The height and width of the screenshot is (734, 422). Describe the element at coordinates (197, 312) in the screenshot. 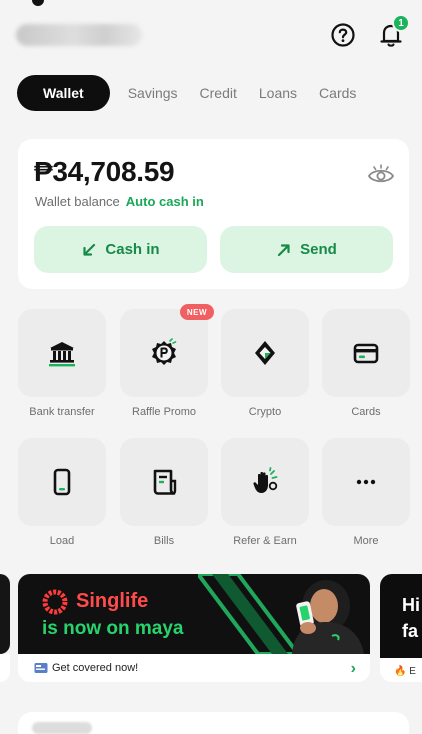

I see `new-badge: NEW` at that location.